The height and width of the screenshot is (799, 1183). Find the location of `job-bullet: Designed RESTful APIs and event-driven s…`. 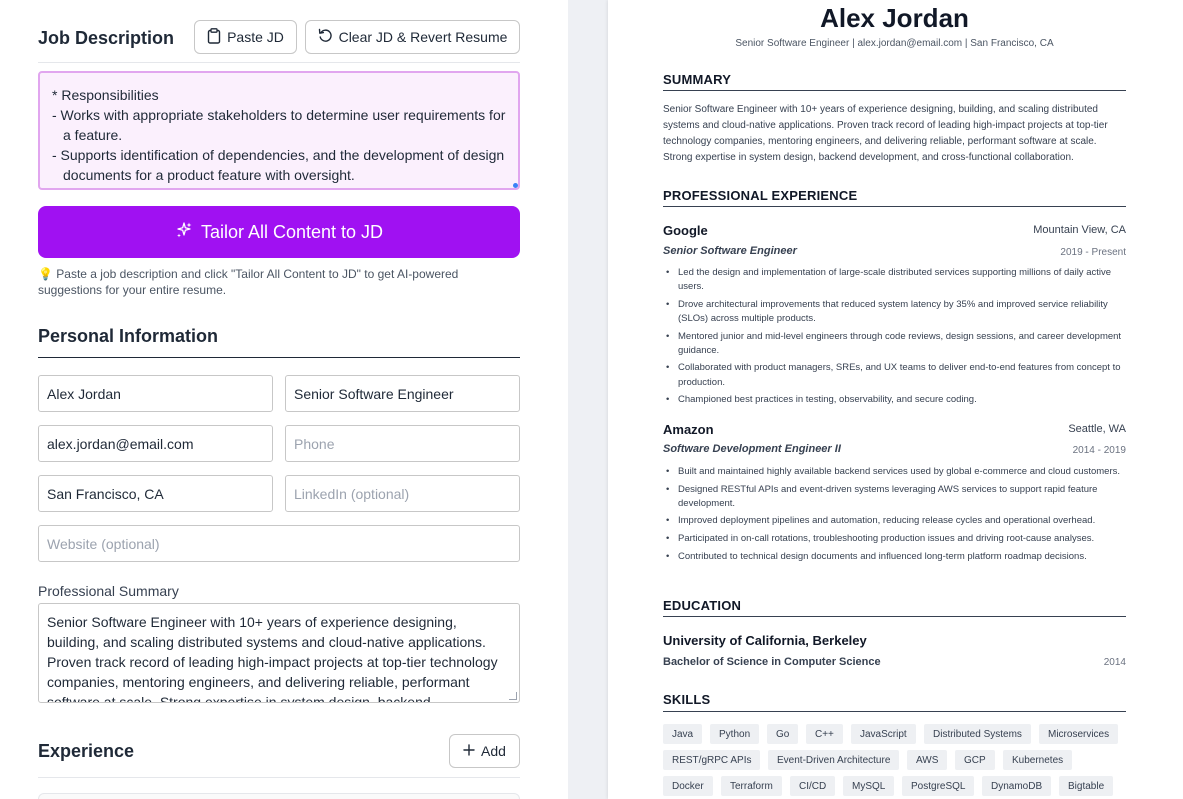

job-bullet: Designed RESTful APIs and event-driven s… is located at coordinates (894, 497).